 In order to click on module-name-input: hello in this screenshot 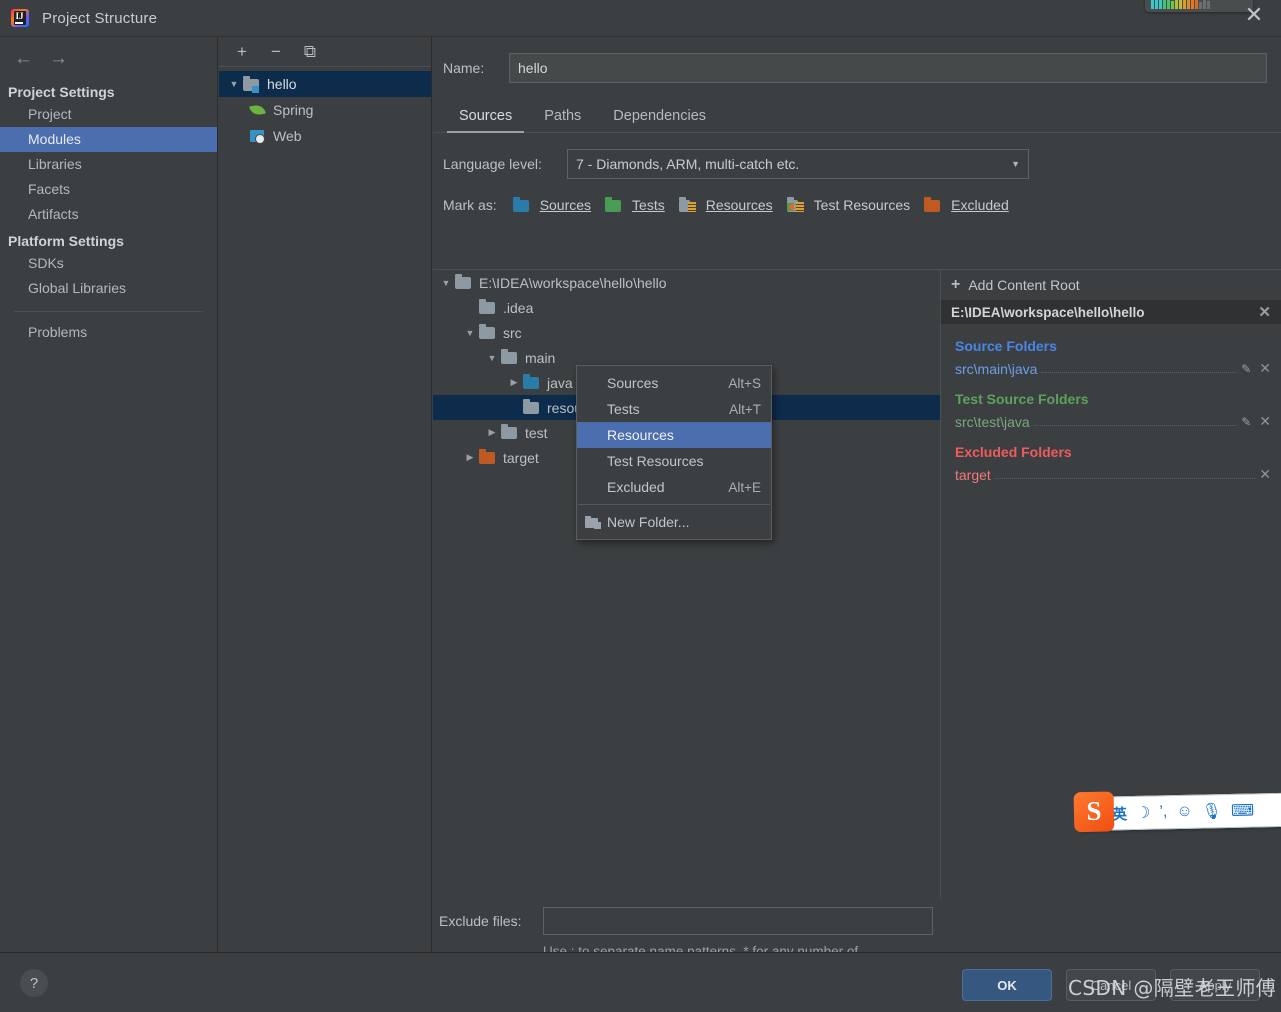, I will do `click(888, 68)`.